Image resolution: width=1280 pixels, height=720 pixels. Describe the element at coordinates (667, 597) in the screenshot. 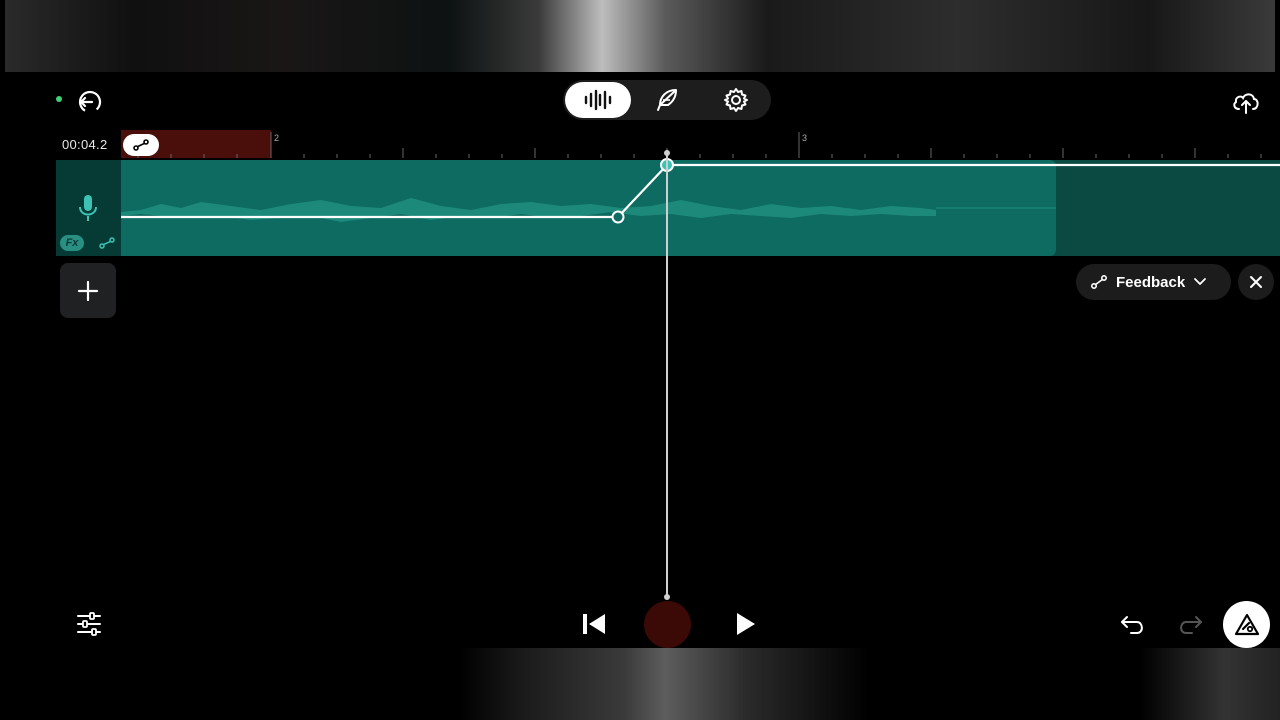

I see `playhead-bottom-handle` at that location.